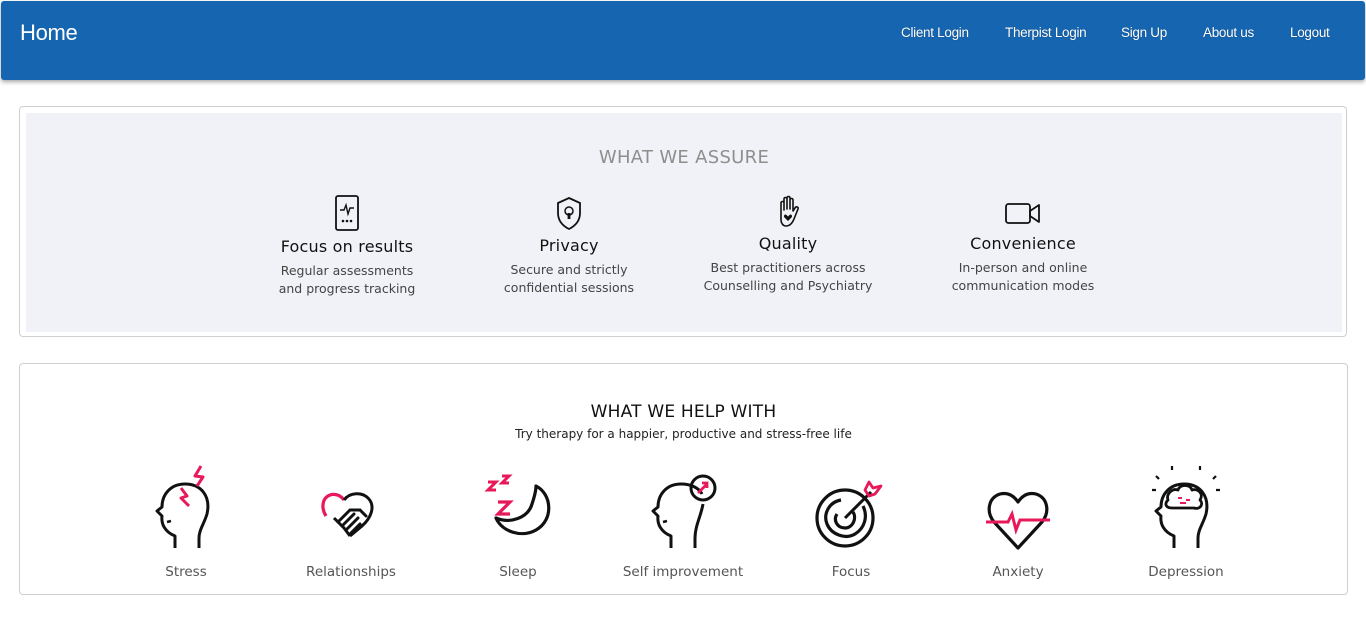  What do you see at coordinates (789, 211) in the screenshot?
I see `hand-heart-icon` at bounding box center [789, 211].